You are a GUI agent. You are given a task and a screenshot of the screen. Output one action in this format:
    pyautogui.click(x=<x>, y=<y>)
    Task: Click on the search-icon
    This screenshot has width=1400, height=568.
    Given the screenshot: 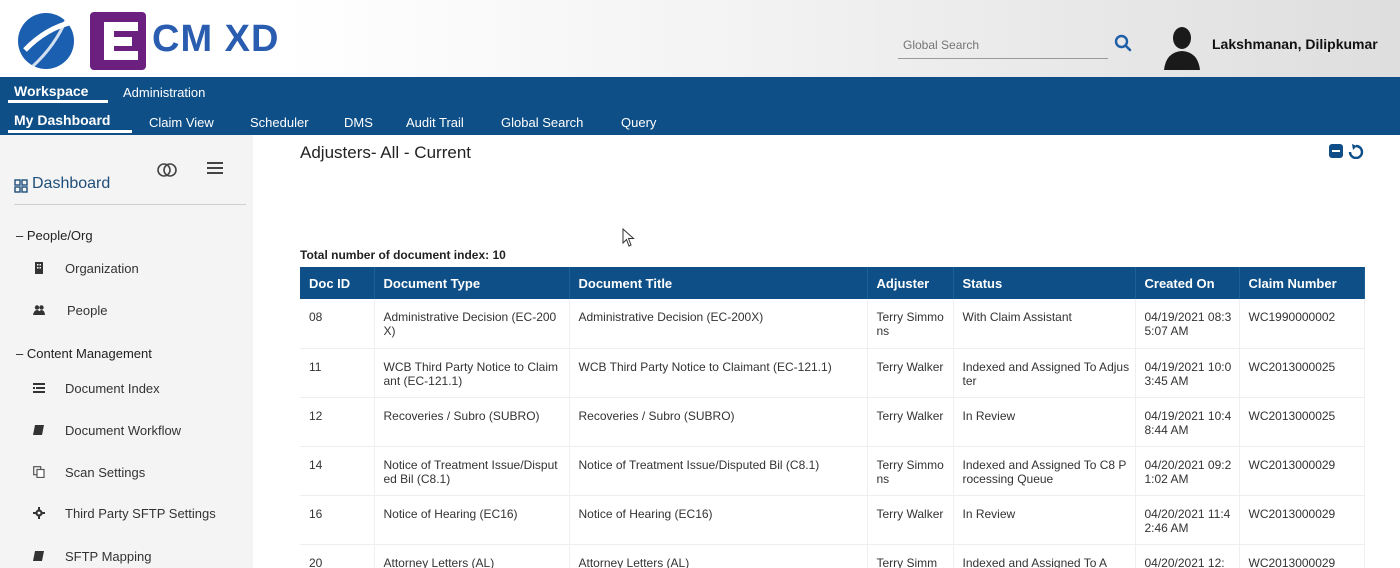 What is the action you would take?
    pyautogui.click(x=1123, y=43)
    